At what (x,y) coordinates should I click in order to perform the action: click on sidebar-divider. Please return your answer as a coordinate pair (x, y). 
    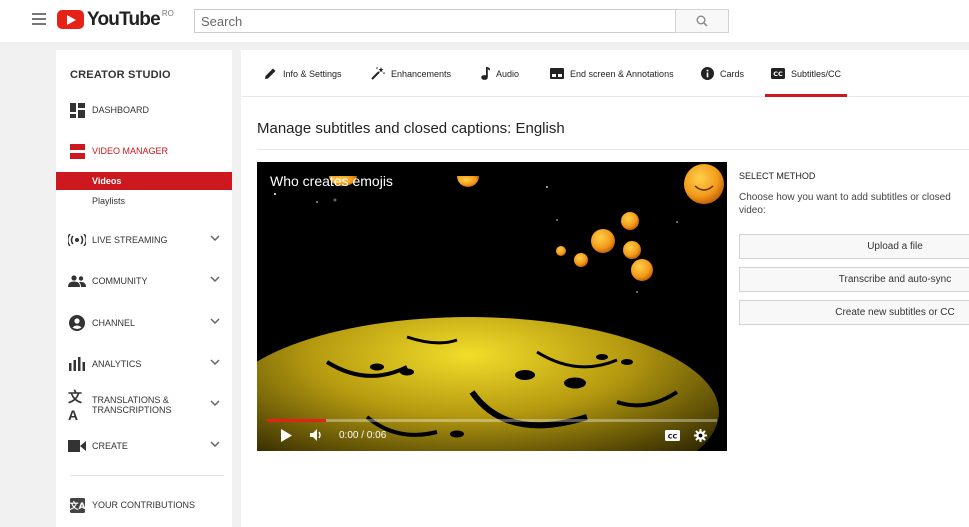
    Looking at the image, I should click on (147, 475).